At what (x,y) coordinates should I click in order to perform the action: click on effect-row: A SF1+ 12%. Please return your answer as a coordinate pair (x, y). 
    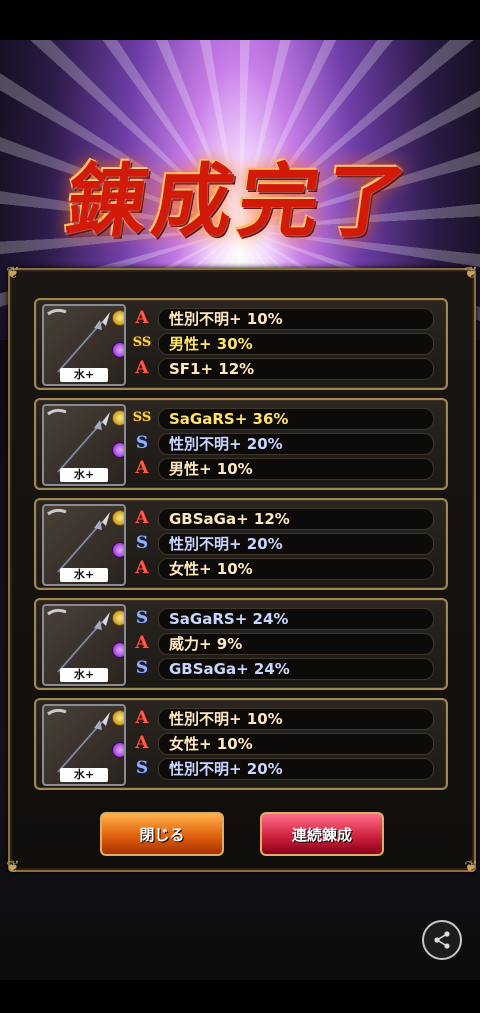
    Looking at the image, I should click on (283, 369).